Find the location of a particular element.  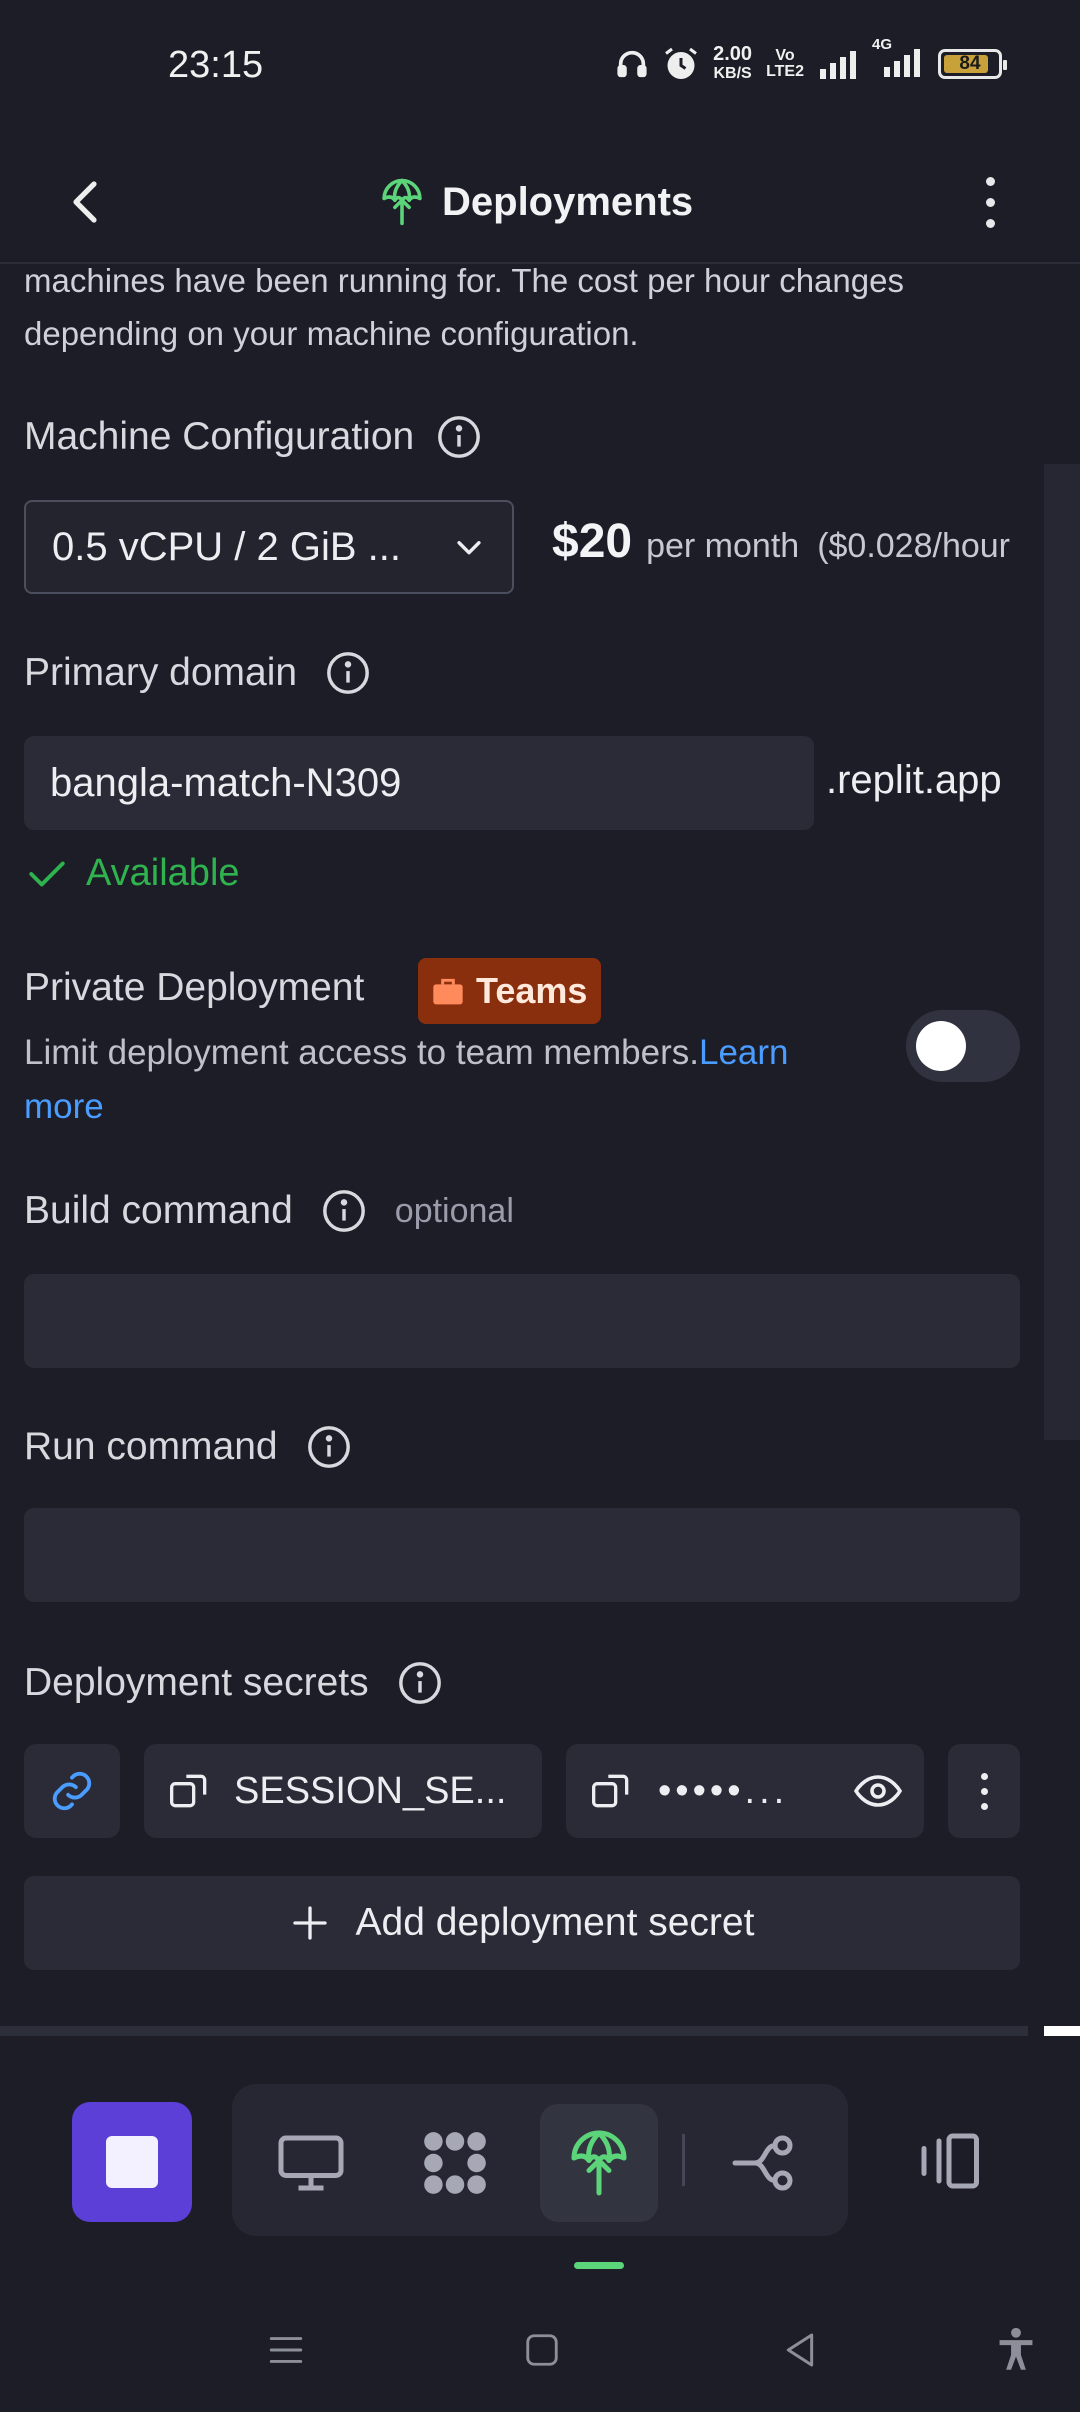

machine-price: $20 per month ($0.028/hour is located at coordinates (781, 541).